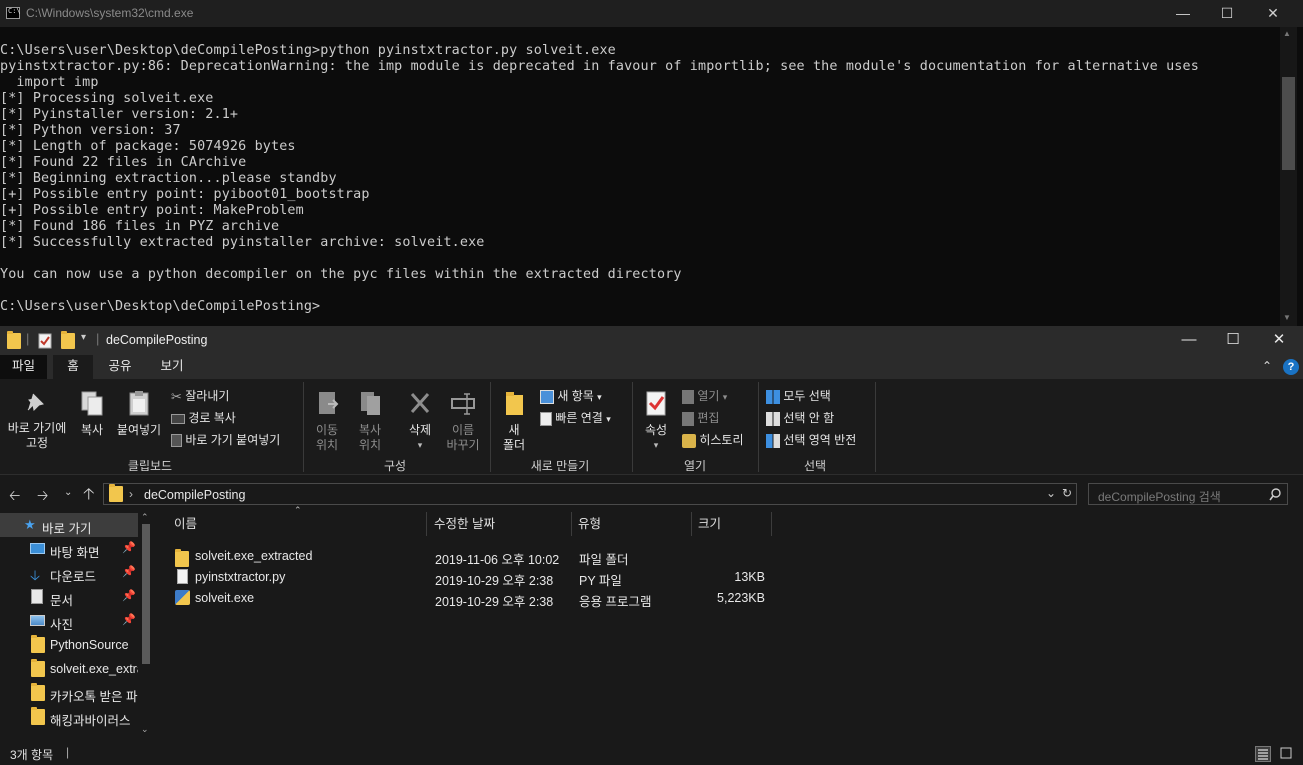 This screenshot has height=765, width=1303. Describe the element at coordinates (709, 524) in the screenshot. I see `column-header-size: 크기` at that location.